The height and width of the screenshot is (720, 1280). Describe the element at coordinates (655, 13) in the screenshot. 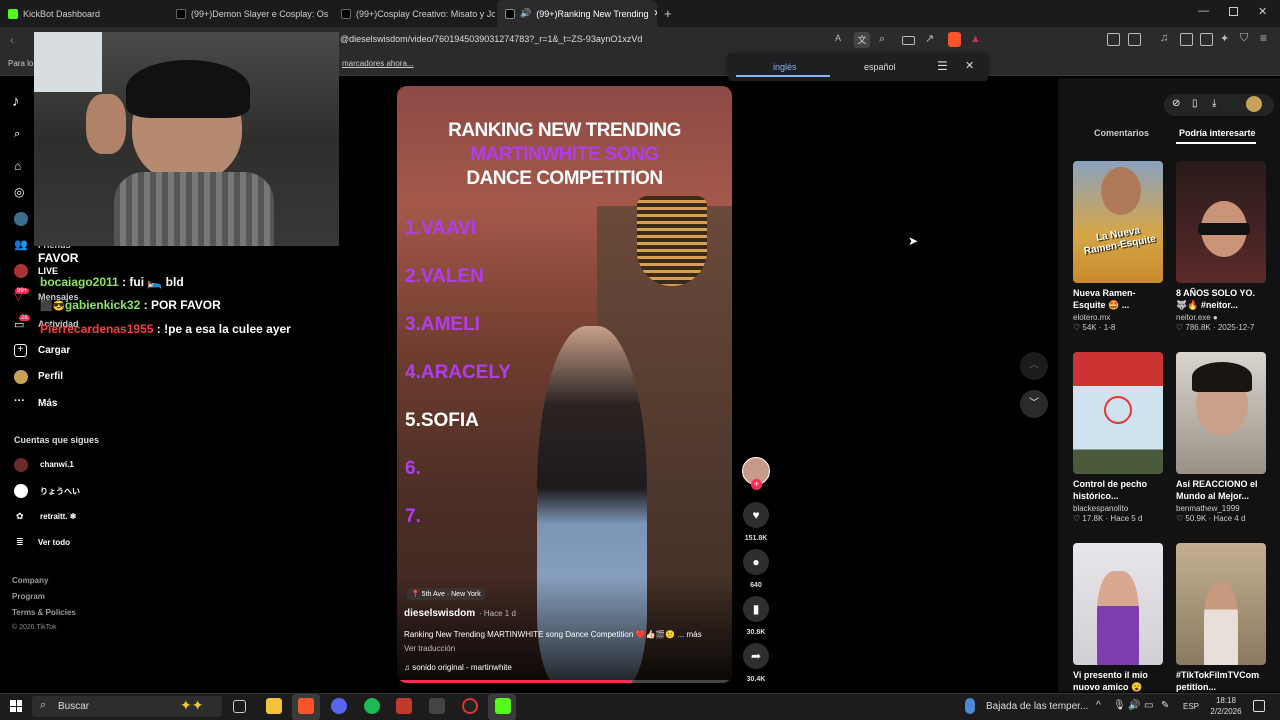

I see `close-tab-icon: ✕` at that location.